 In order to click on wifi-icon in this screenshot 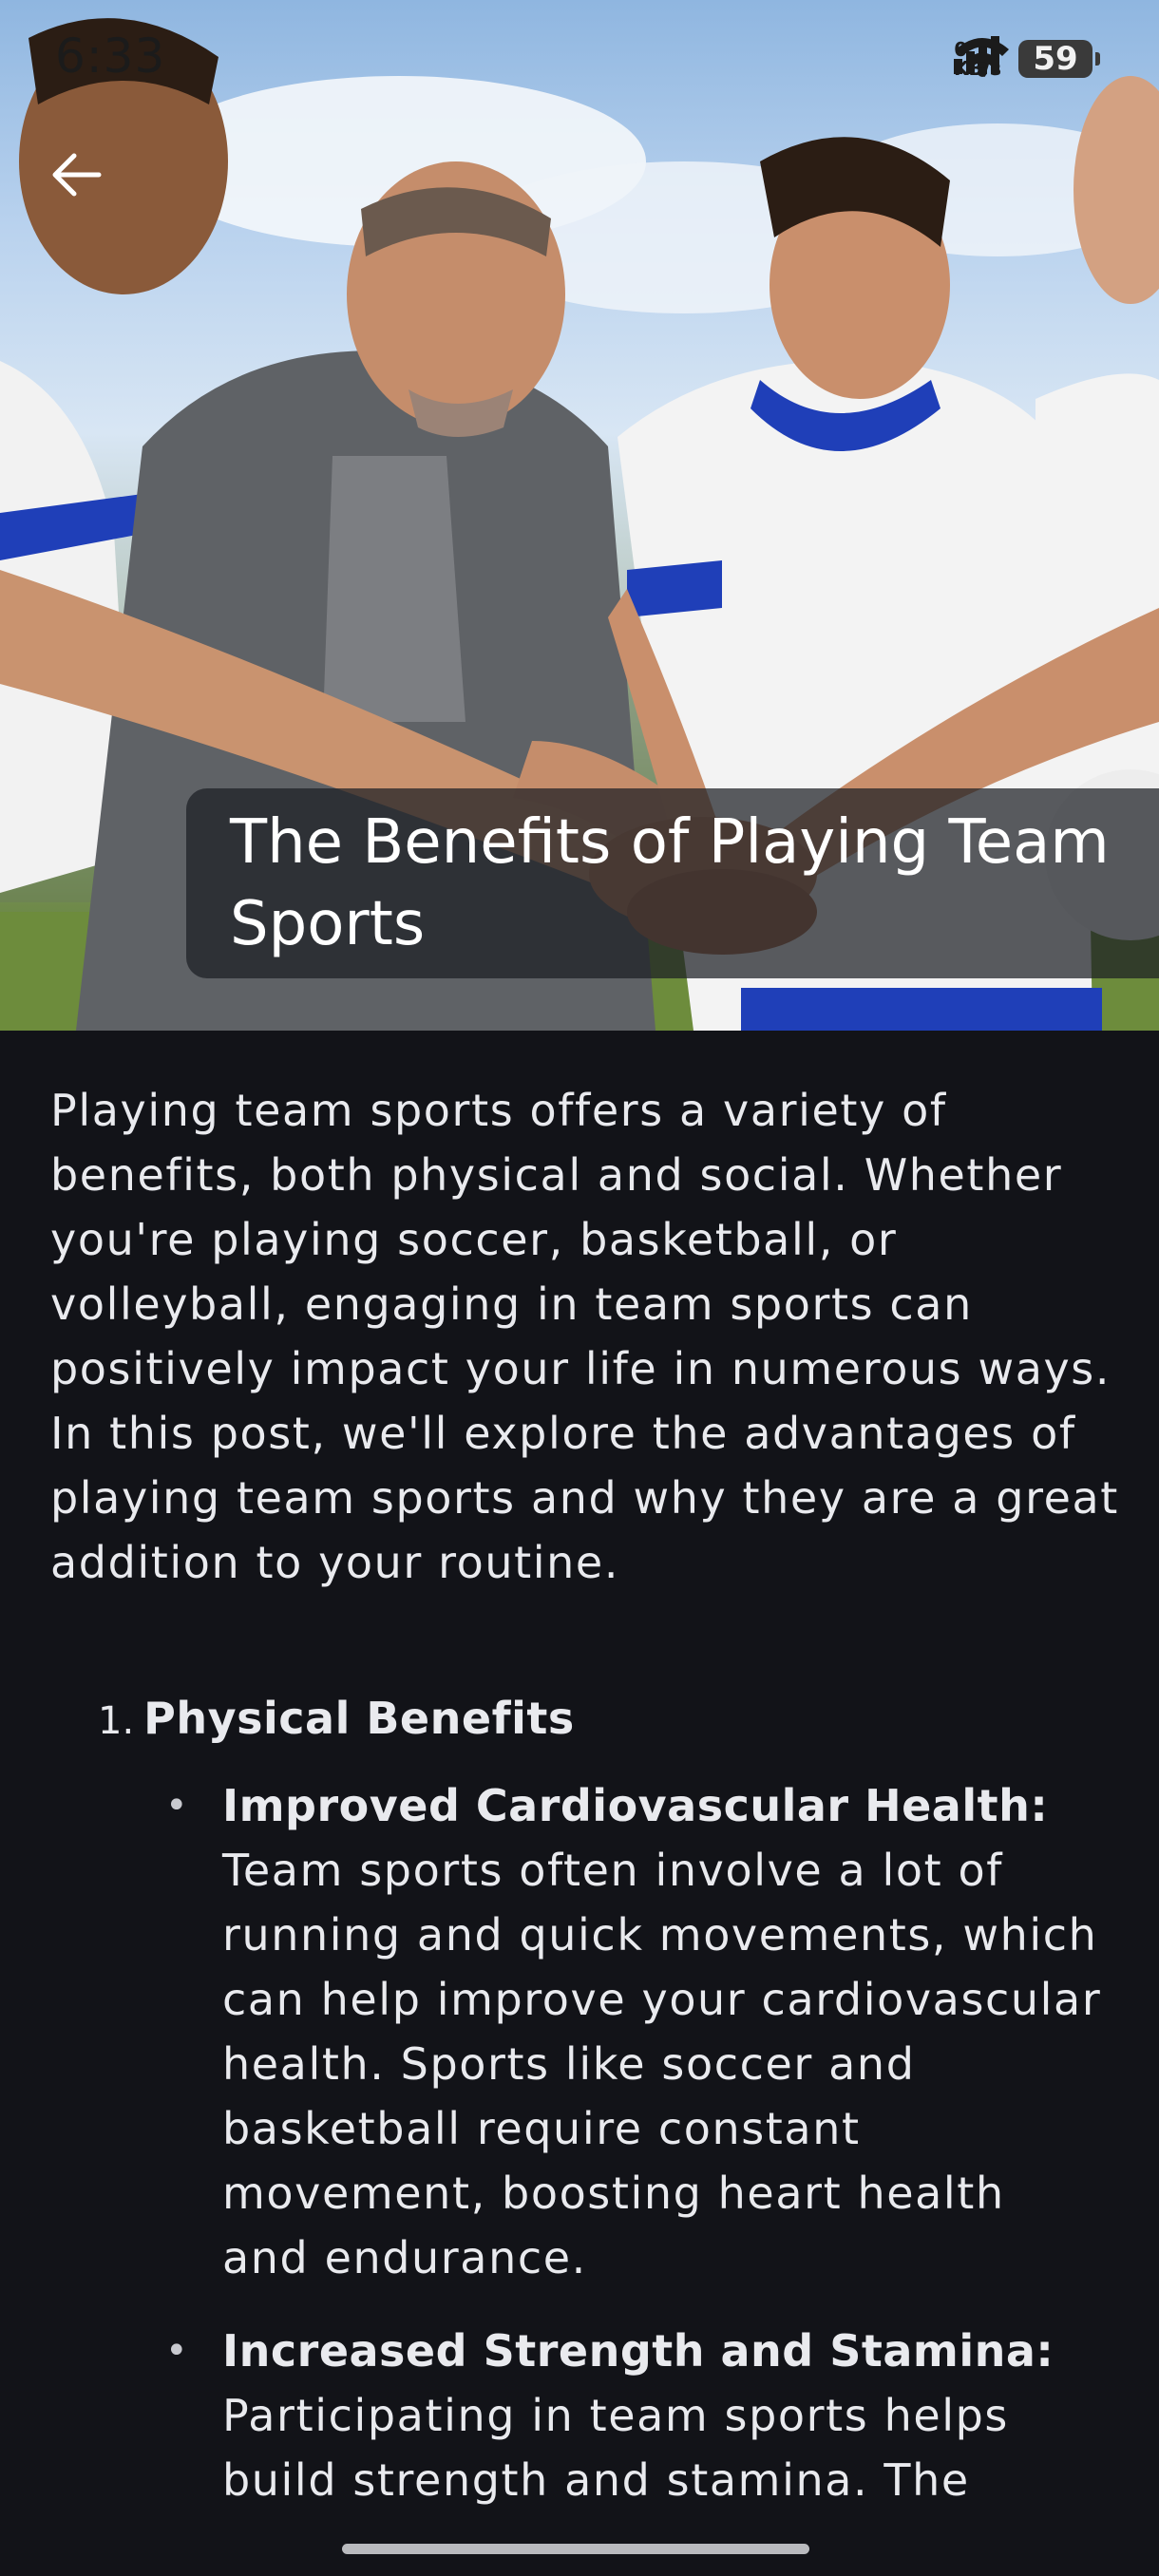, I will do `click(983, 57)`.